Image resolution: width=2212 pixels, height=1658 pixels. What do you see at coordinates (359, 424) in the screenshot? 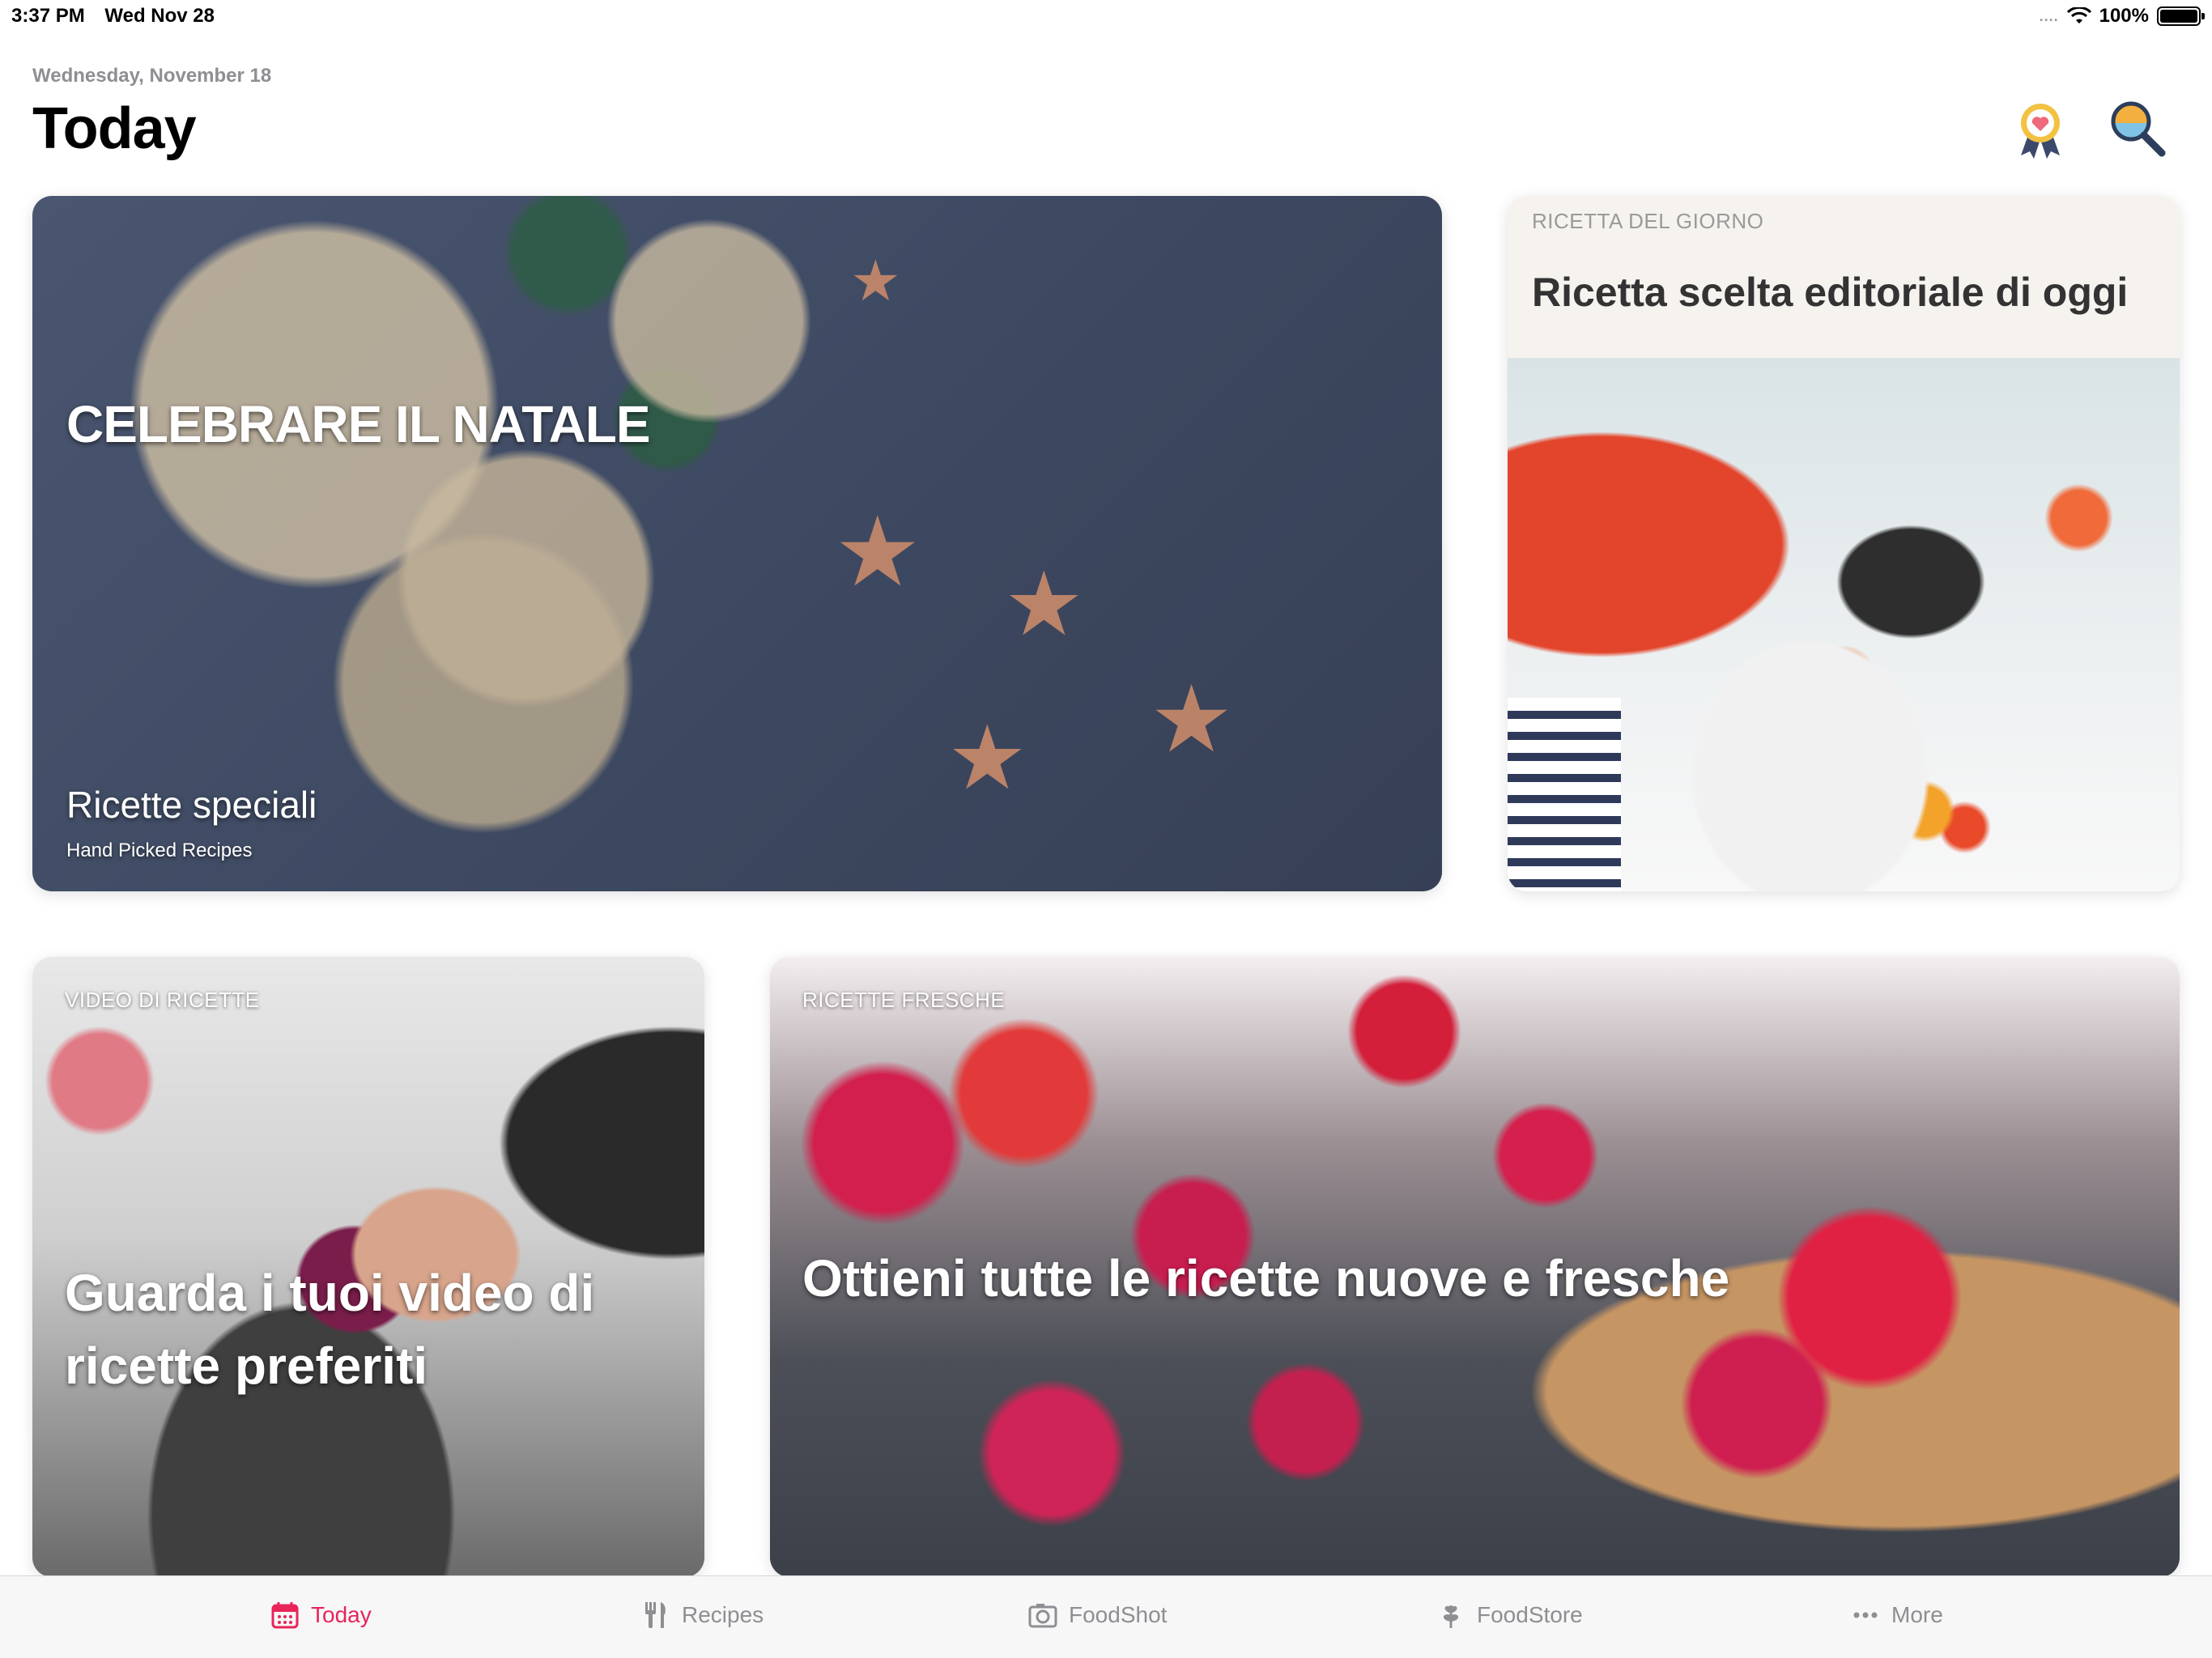
I see `christmas-headline: CELEBRARE IL NATALE` at bounding box center [359, 424].